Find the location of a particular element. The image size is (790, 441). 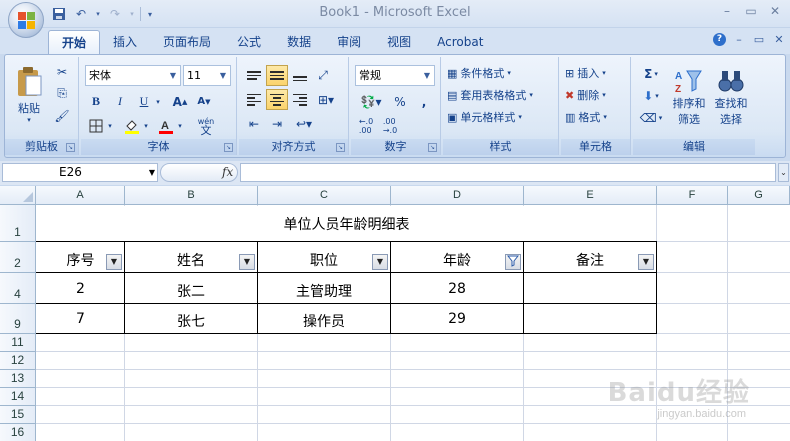

workbook-close-button: ✕ is located at coordinates (779, 39).